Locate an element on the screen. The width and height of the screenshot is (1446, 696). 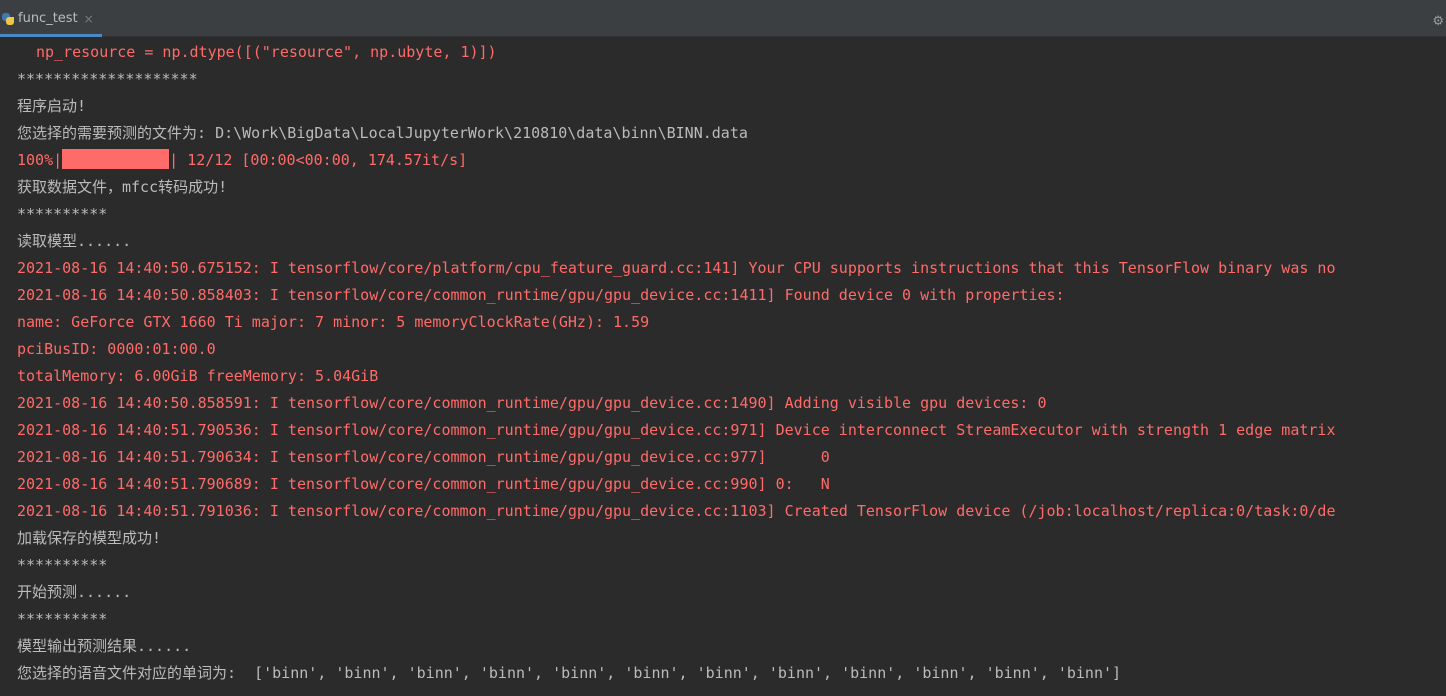
tab-func-test: func_test × is located at coordinates (51, 23).